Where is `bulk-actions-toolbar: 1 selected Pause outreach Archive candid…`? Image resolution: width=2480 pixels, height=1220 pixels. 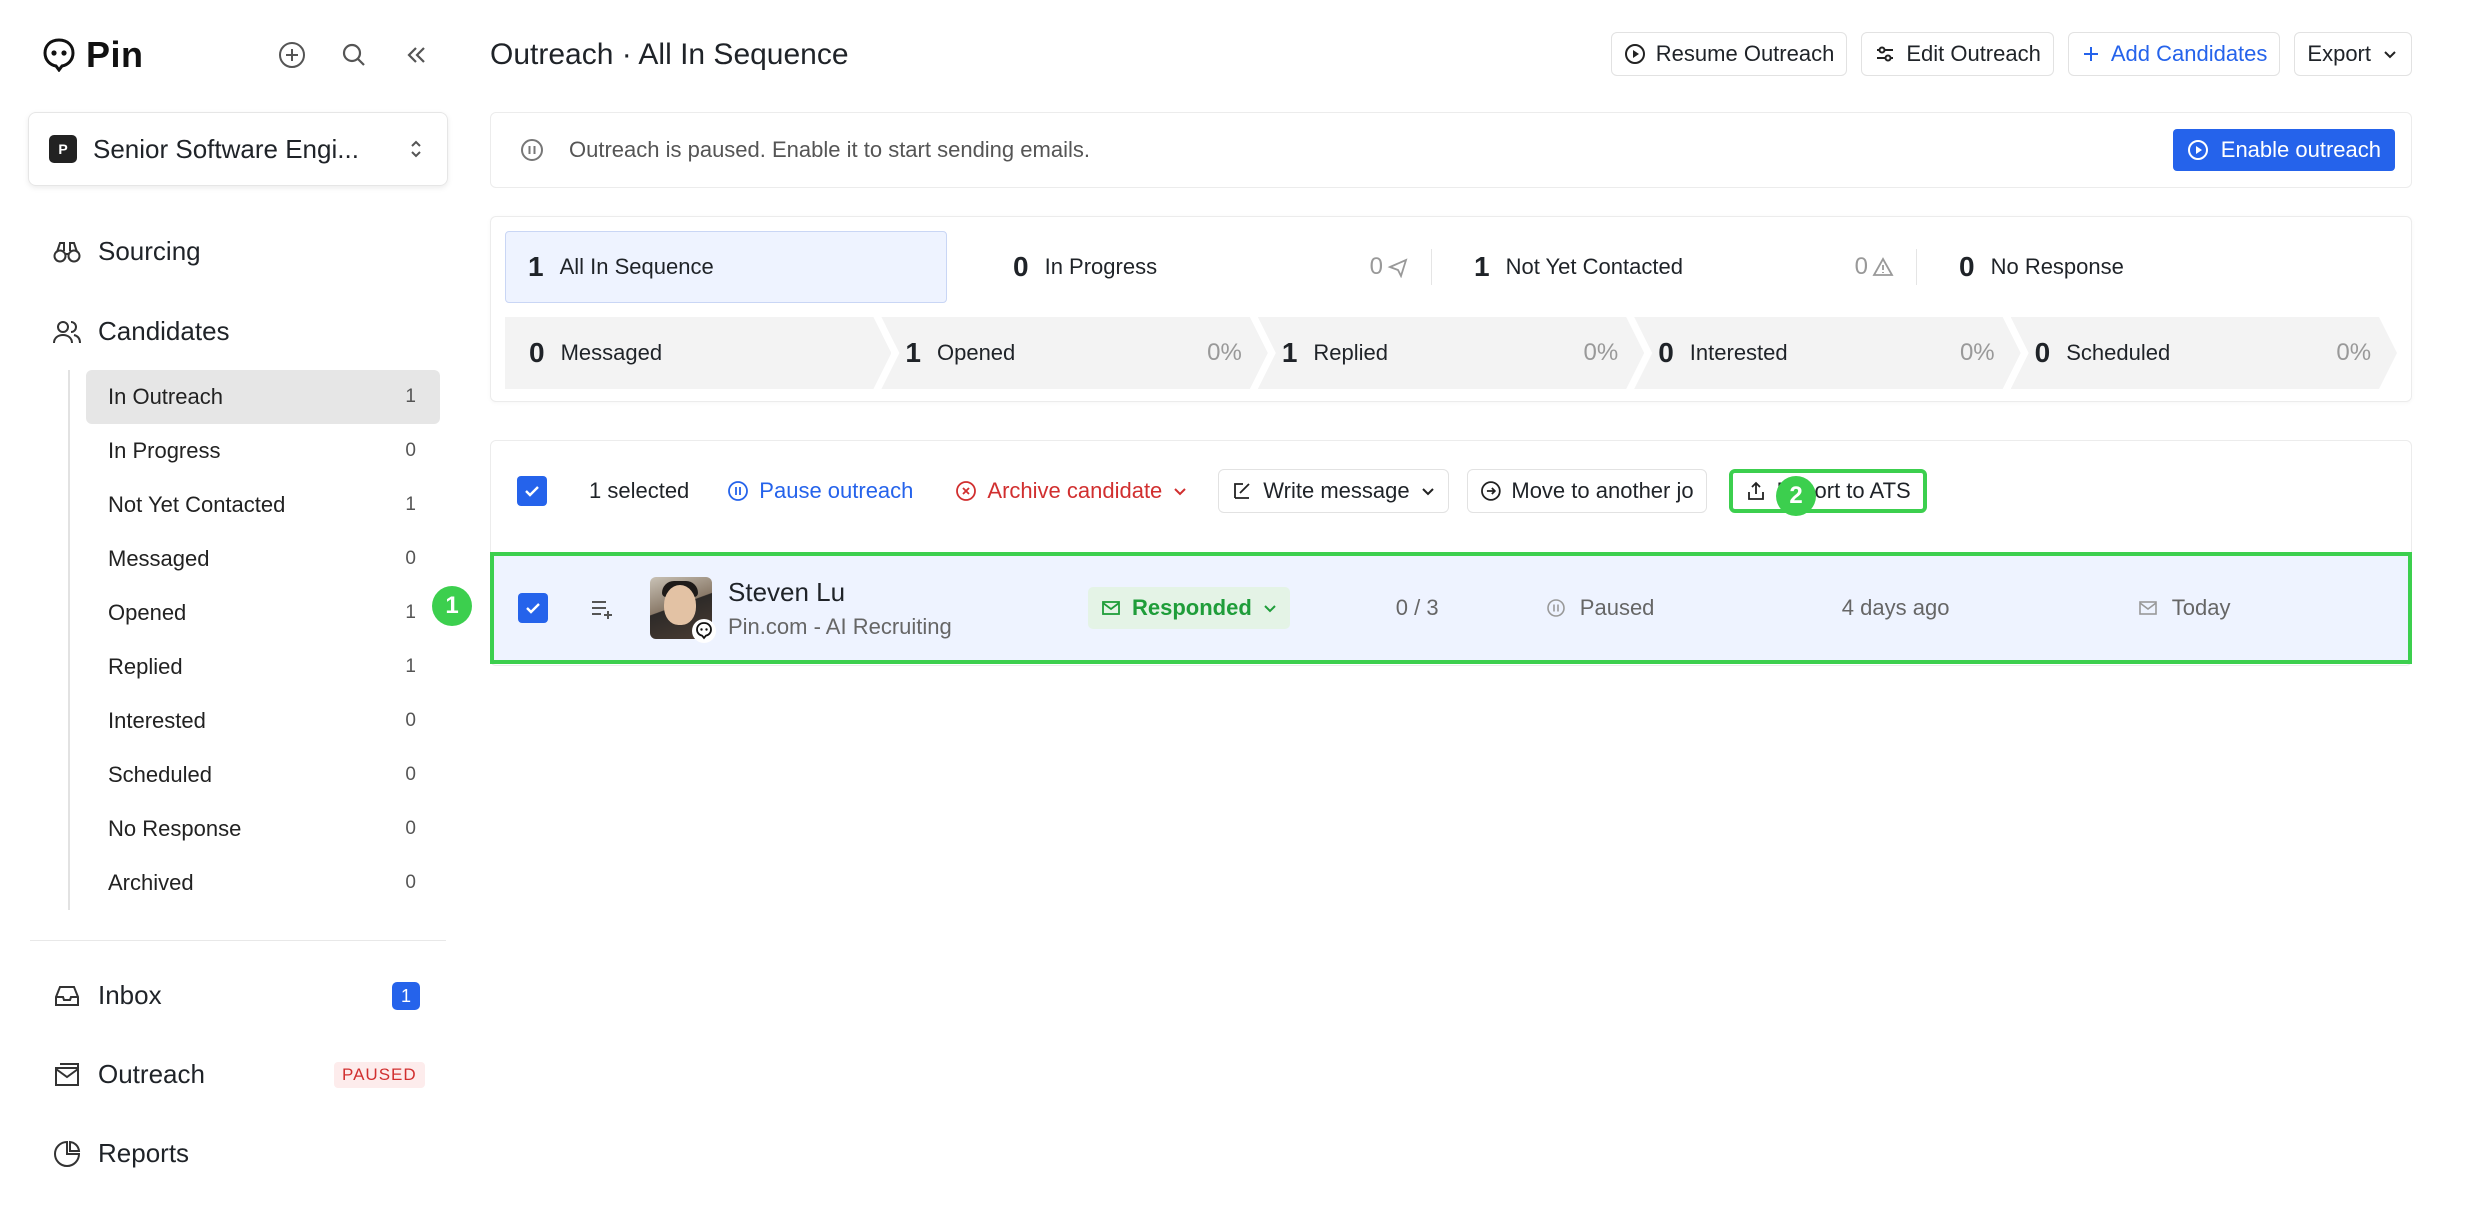
bulk-actions-toolbar: 1 selected Pause outreach Archive candid… is located at coordinates (1451, 491).